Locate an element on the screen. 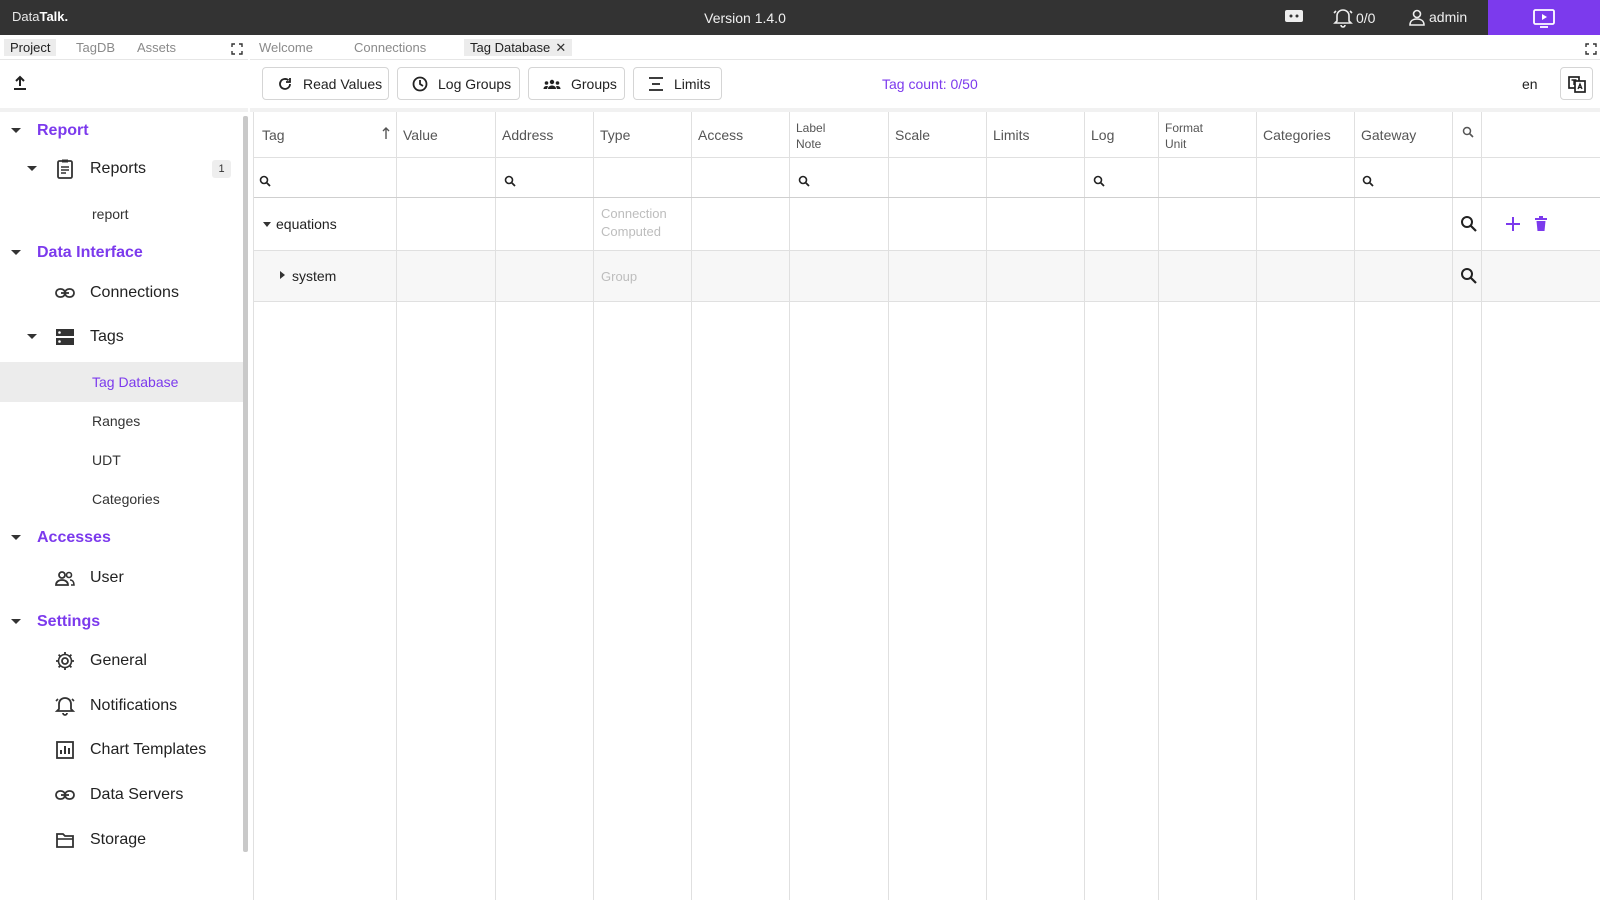 The height and width of the screenshot is (900, 1600). count-badge: 1 is located at coordinates (221, 169).